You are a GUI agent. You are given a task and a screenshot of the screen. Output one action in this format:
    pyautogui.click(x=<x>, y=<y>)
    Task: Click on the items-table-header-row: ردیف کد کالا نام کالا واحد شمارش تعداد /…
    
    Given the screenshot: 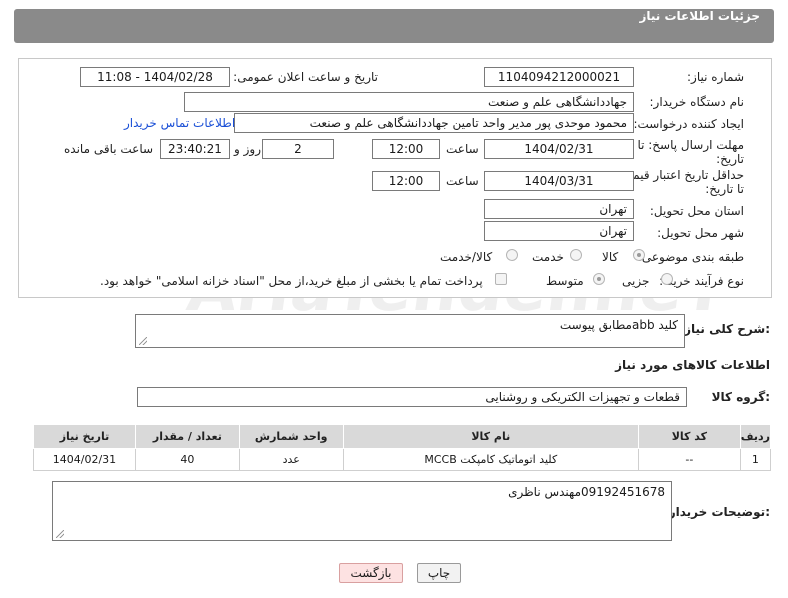 What is the action you would take?
    pyautogui.click(x=402, y=436)
    